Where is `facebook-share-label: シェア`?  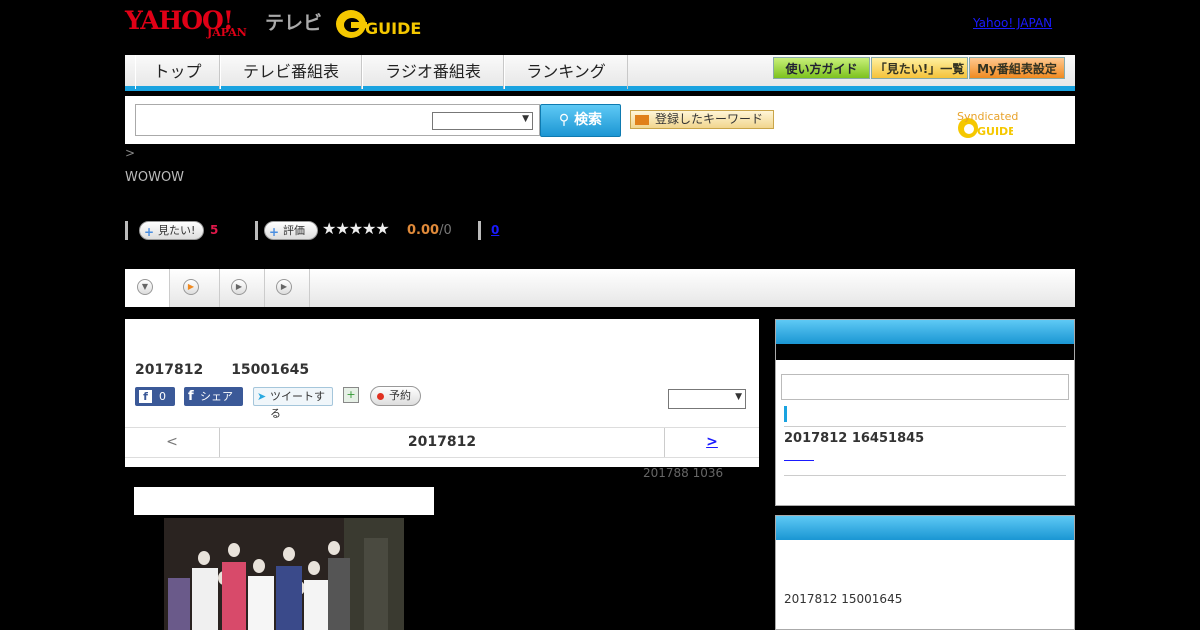 facebook-share-label: シェア is located at coordinates (216, 396).